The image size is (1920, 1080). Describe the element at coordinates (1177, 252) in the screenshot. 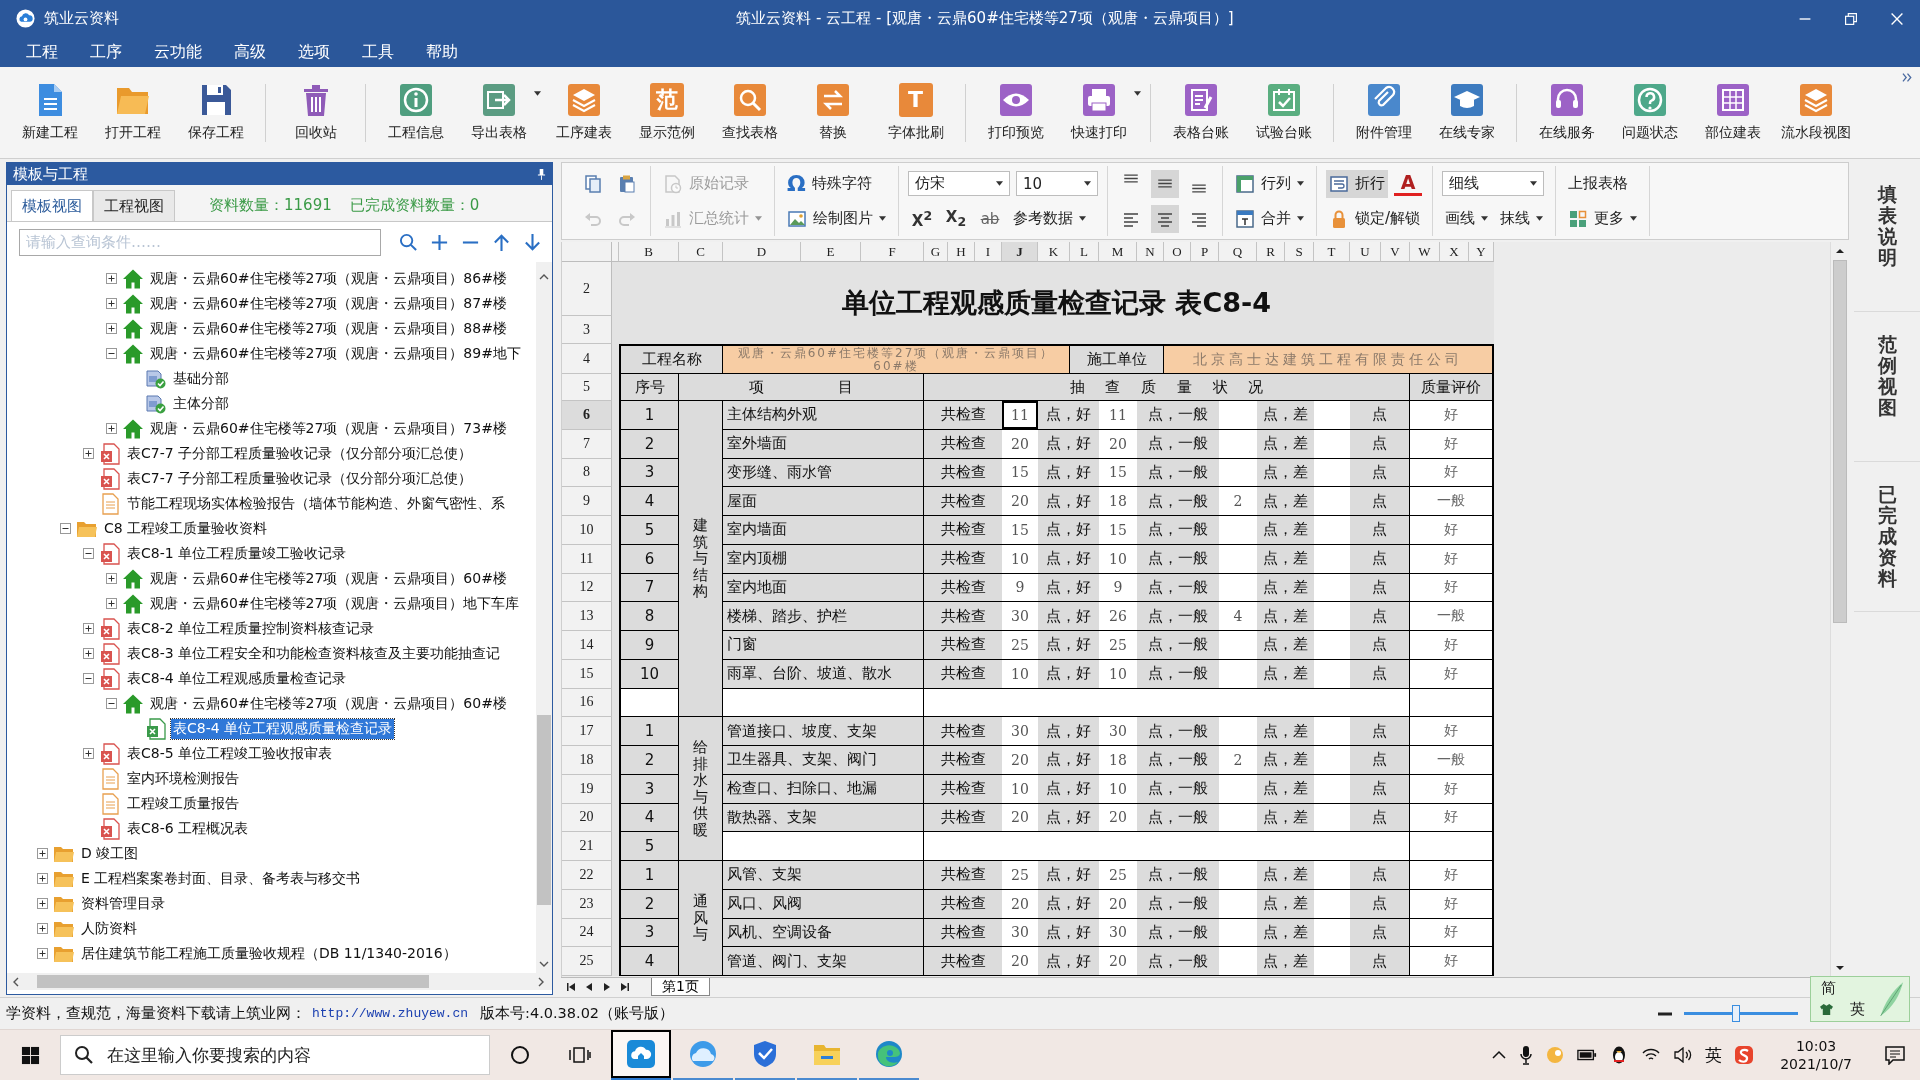

I see `column-header: O` at that location.